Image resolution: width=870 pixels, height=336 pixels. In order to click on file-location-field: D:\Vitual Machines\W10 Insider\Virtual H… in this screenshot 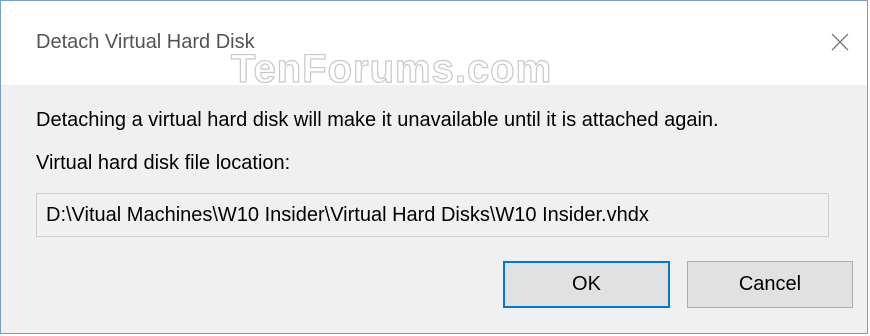, I will do `click(432, 215)`.